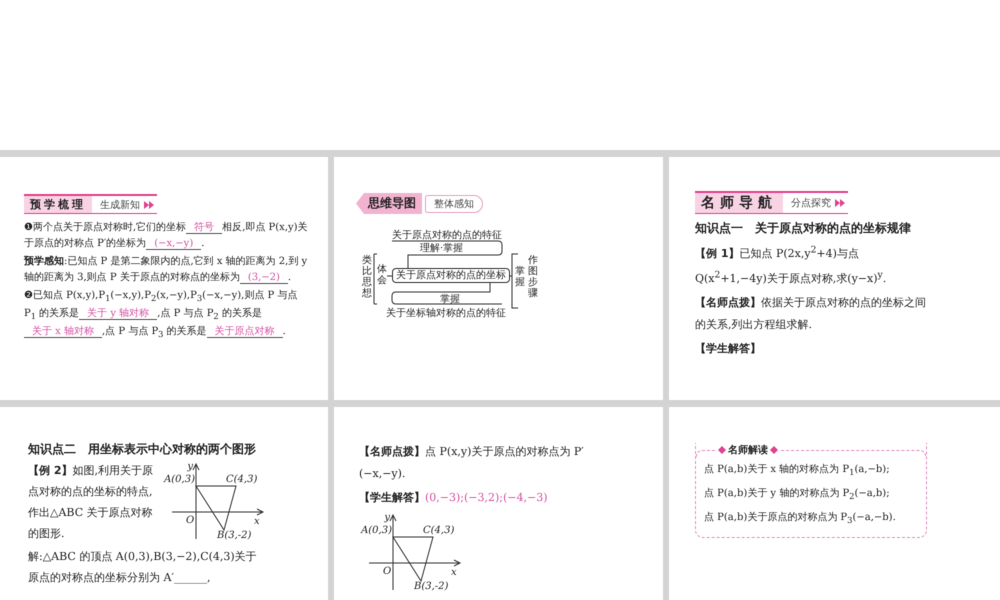 The width and height of the screenshot is (1000, 600). What do you see at coordinates (442, 248) in the screenshot?
I see `map-note: 理解·掌握` at bounding box center [442, 248].